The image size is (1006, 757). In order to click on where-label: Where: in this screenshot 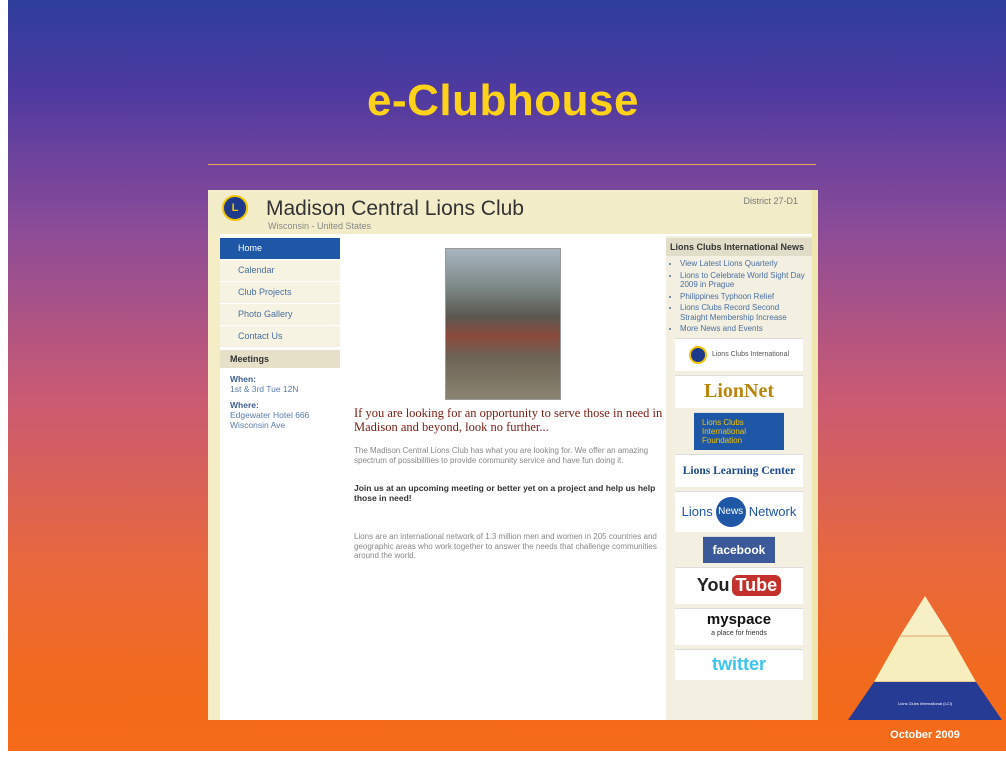, I will do `click(244, 405)`.